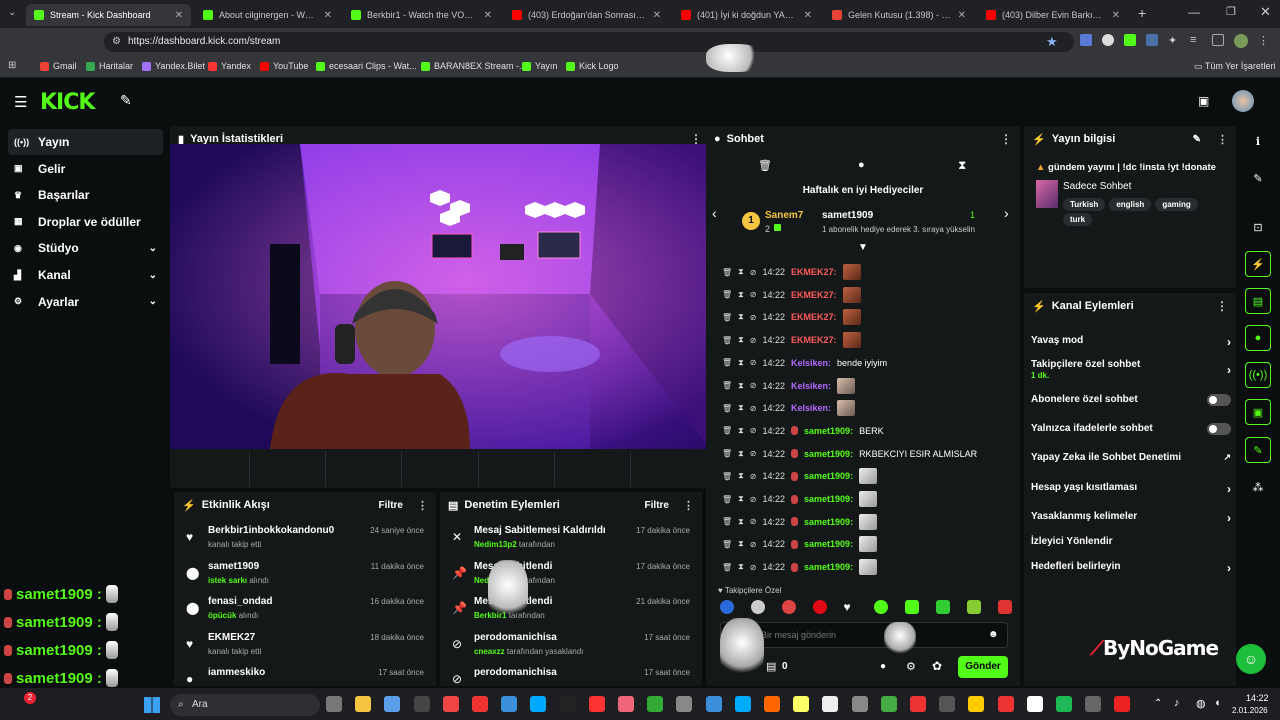 The height and width of the screenshot is (720, 1280). I want to click on tab-list-dropdown-icon: ⌄, so click(12, 12).